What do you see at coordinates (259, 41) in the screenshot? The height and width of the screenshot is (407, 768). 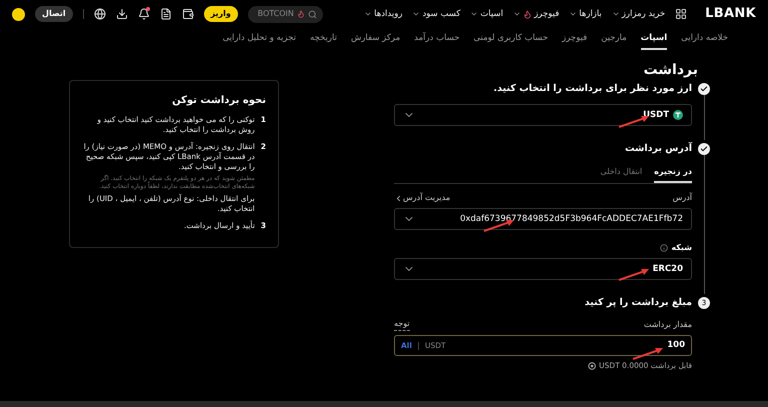 I see `tab: تجزیه و تحلیل دارایی` at bounding box center [259, 41].